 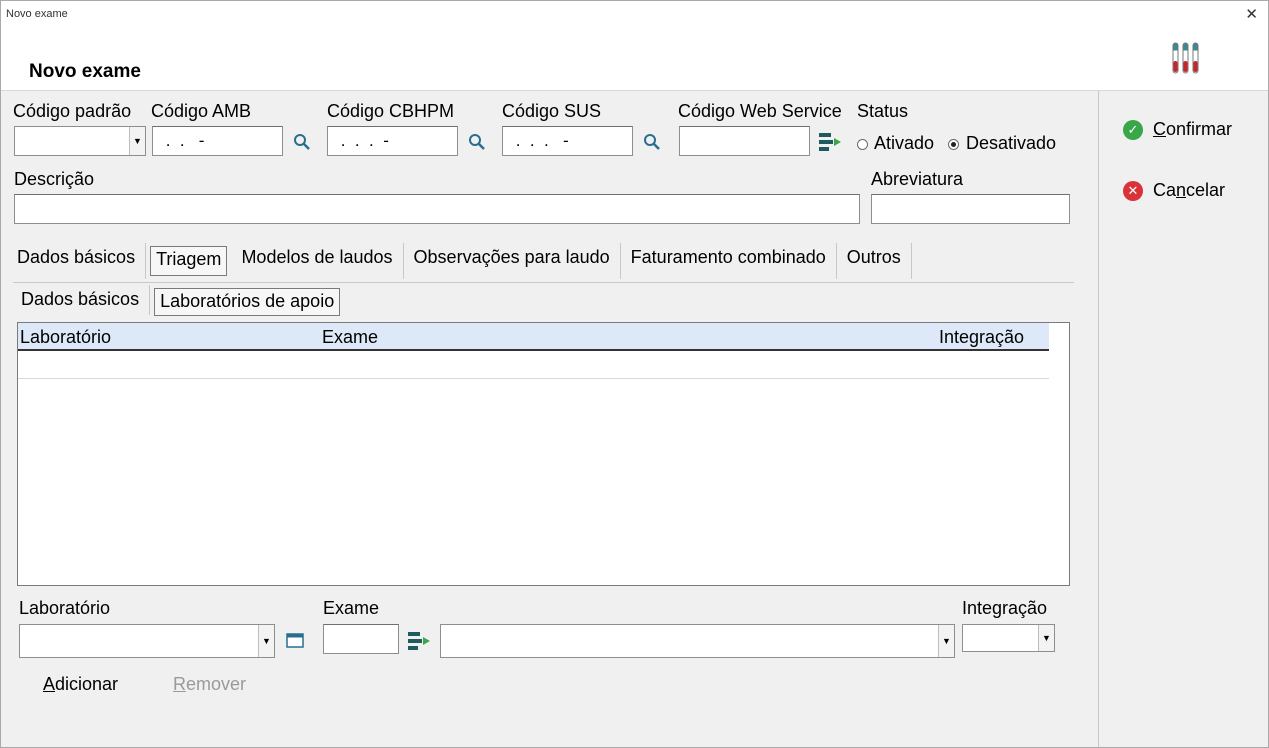 I want to click on remover-label: emover, so click(x=216, y=684).